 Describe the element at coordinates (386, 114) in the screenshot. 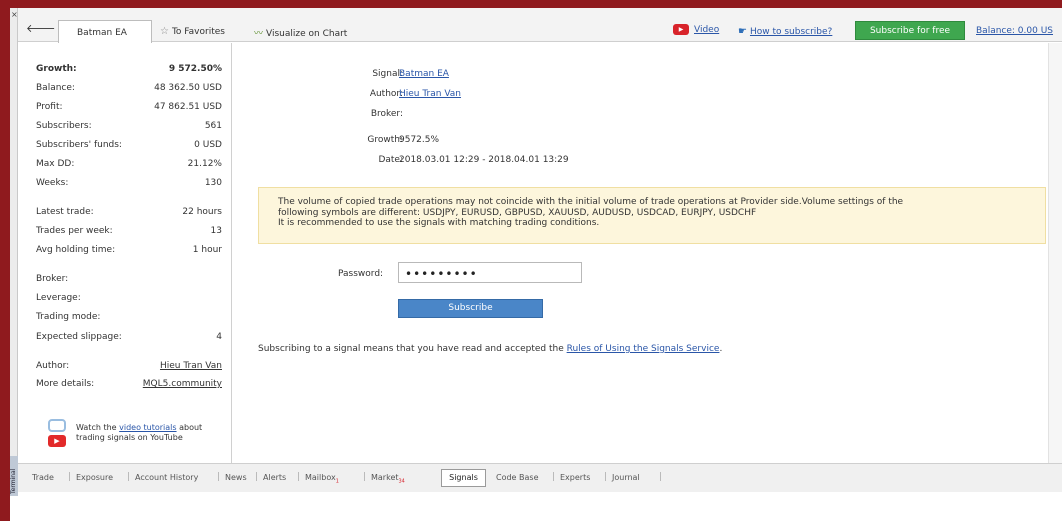

I see `broker-field-label: Broker:` at that location.